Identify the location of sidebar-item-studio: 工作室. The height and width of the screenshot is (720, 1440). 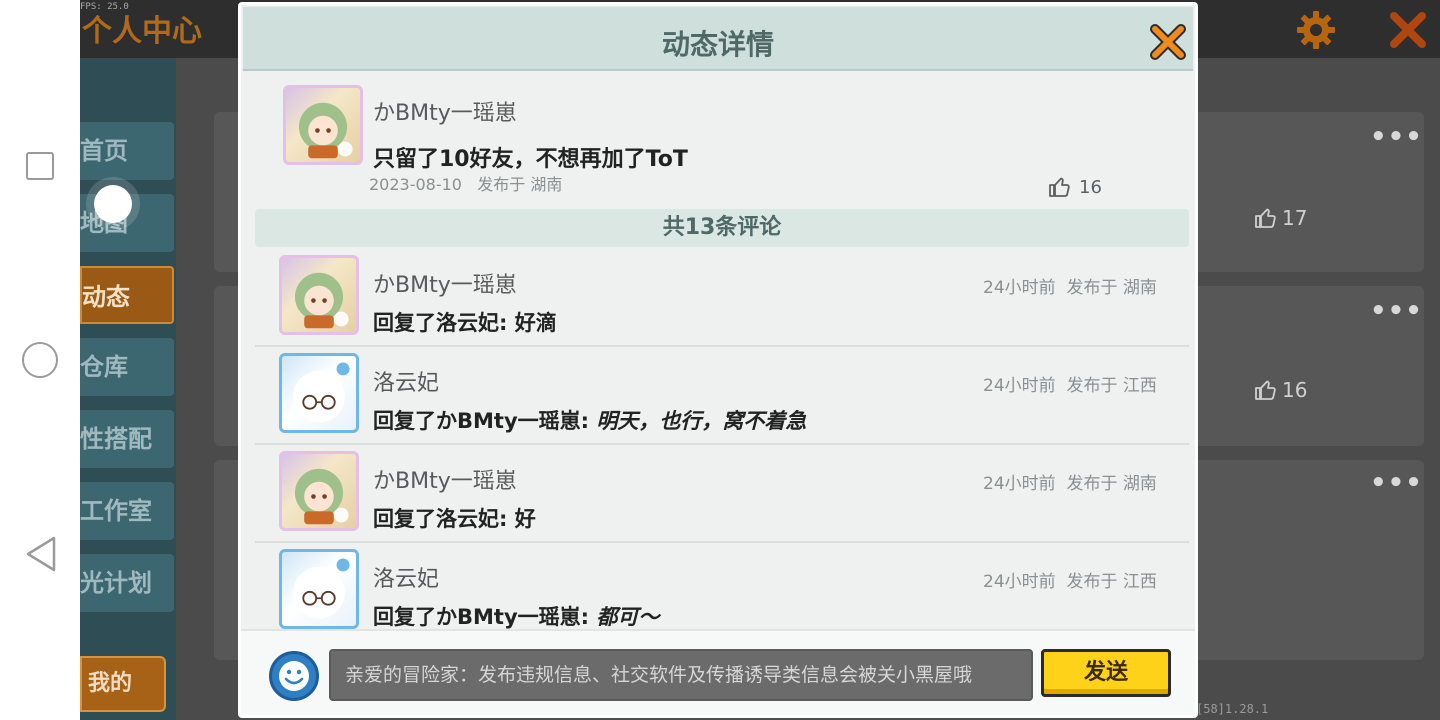
(127, 511).